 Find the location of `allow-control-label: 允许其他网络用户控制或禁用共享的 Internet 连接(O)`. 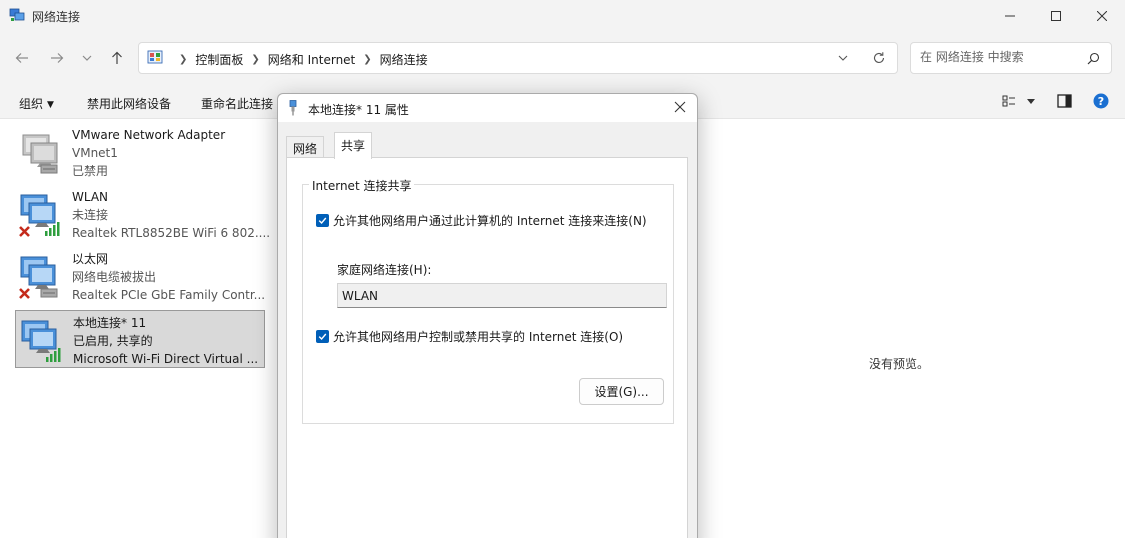

allow-control-label: 允许其他网络用户控制或禁用共享的 Internet 连接(O) is located at coordinates (478, 337).